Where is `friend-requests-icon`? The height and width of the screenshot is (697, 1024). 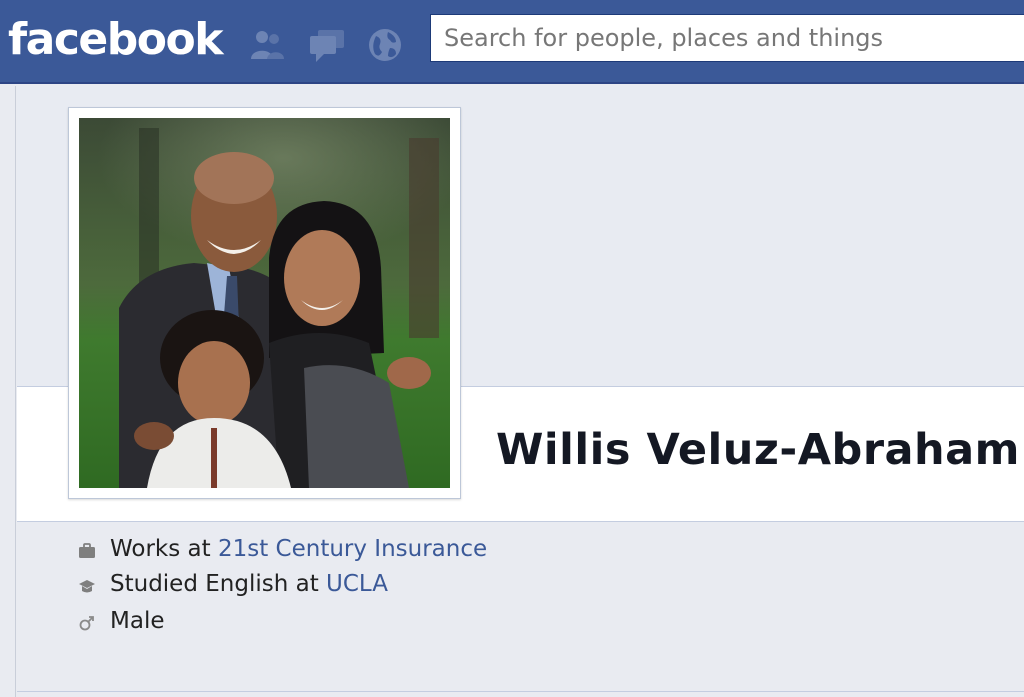
friend-requests-icon is located at coordinates (267, 45).